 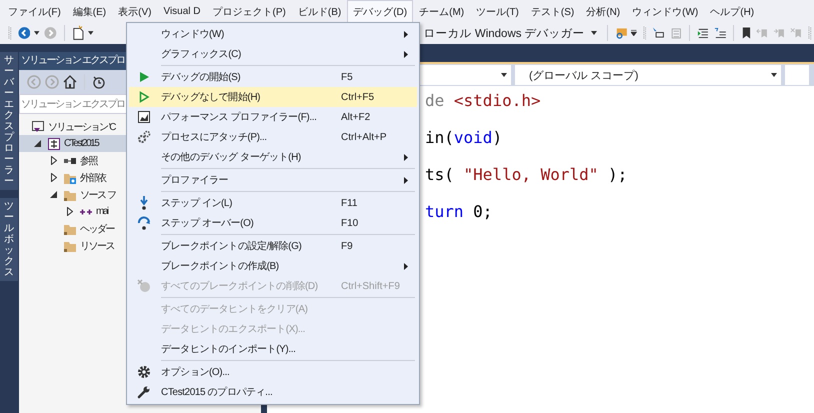 What do you see at coordinates (349, 203) in the screenshot?
I see `shortcut-text: F11` at bounding box center [349, 203].